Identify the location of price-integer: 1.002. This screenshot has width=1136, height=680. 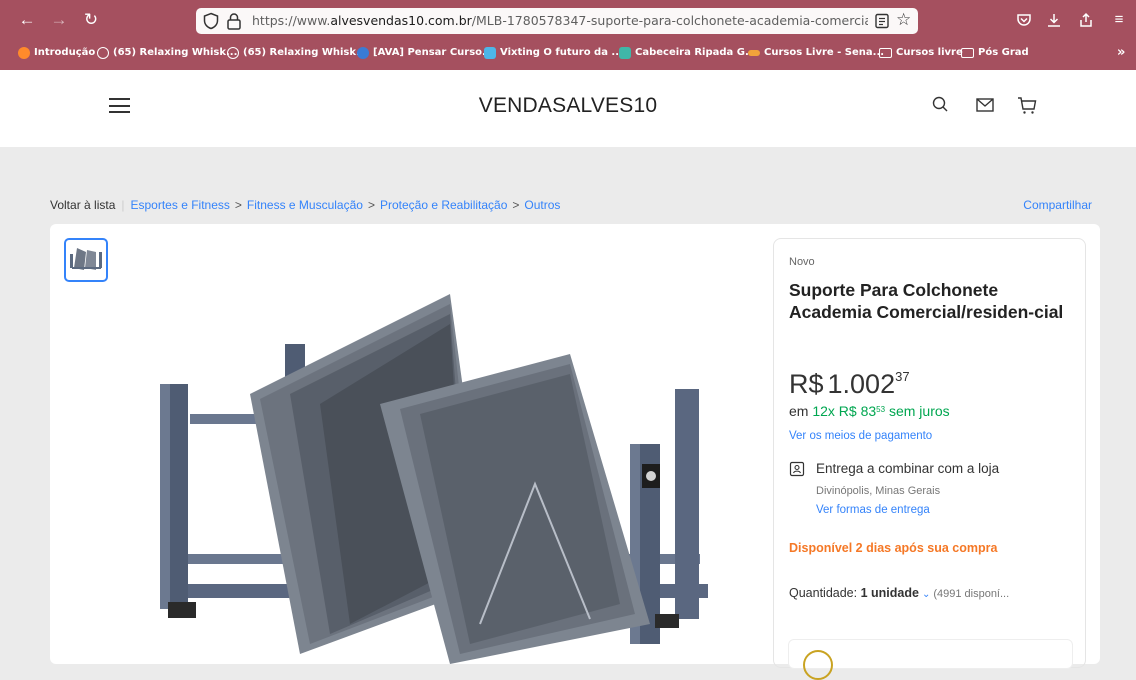
(861, 384).